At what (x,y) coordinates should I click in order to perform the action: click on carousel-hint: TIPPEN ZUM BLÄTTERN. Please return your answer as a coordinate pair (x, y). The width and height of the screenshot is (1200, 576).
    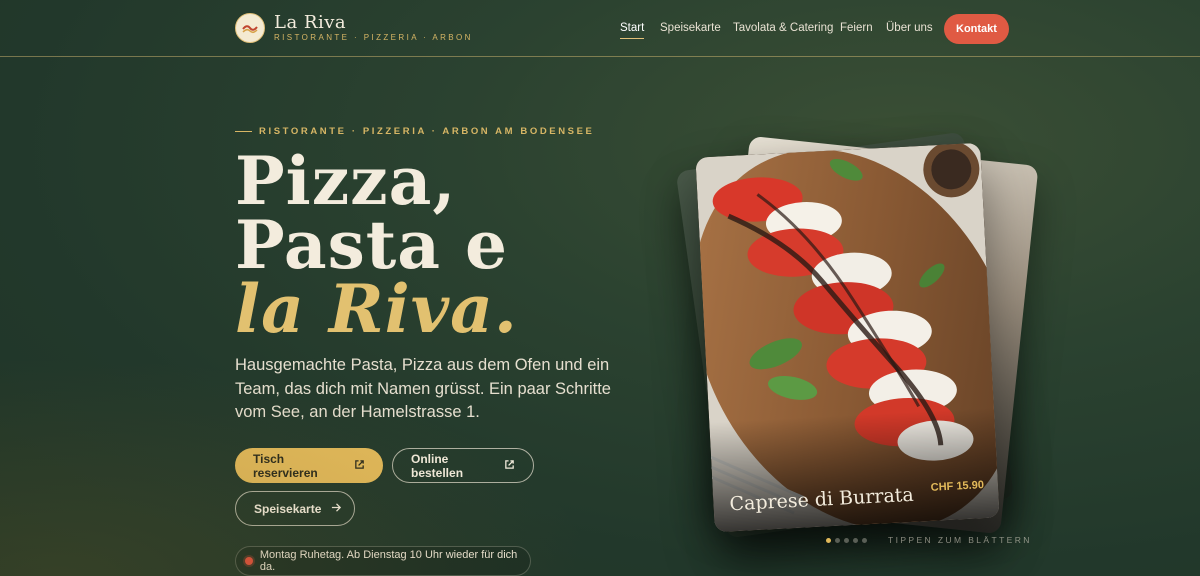
    Looking at the image, I should click on (960, 540).